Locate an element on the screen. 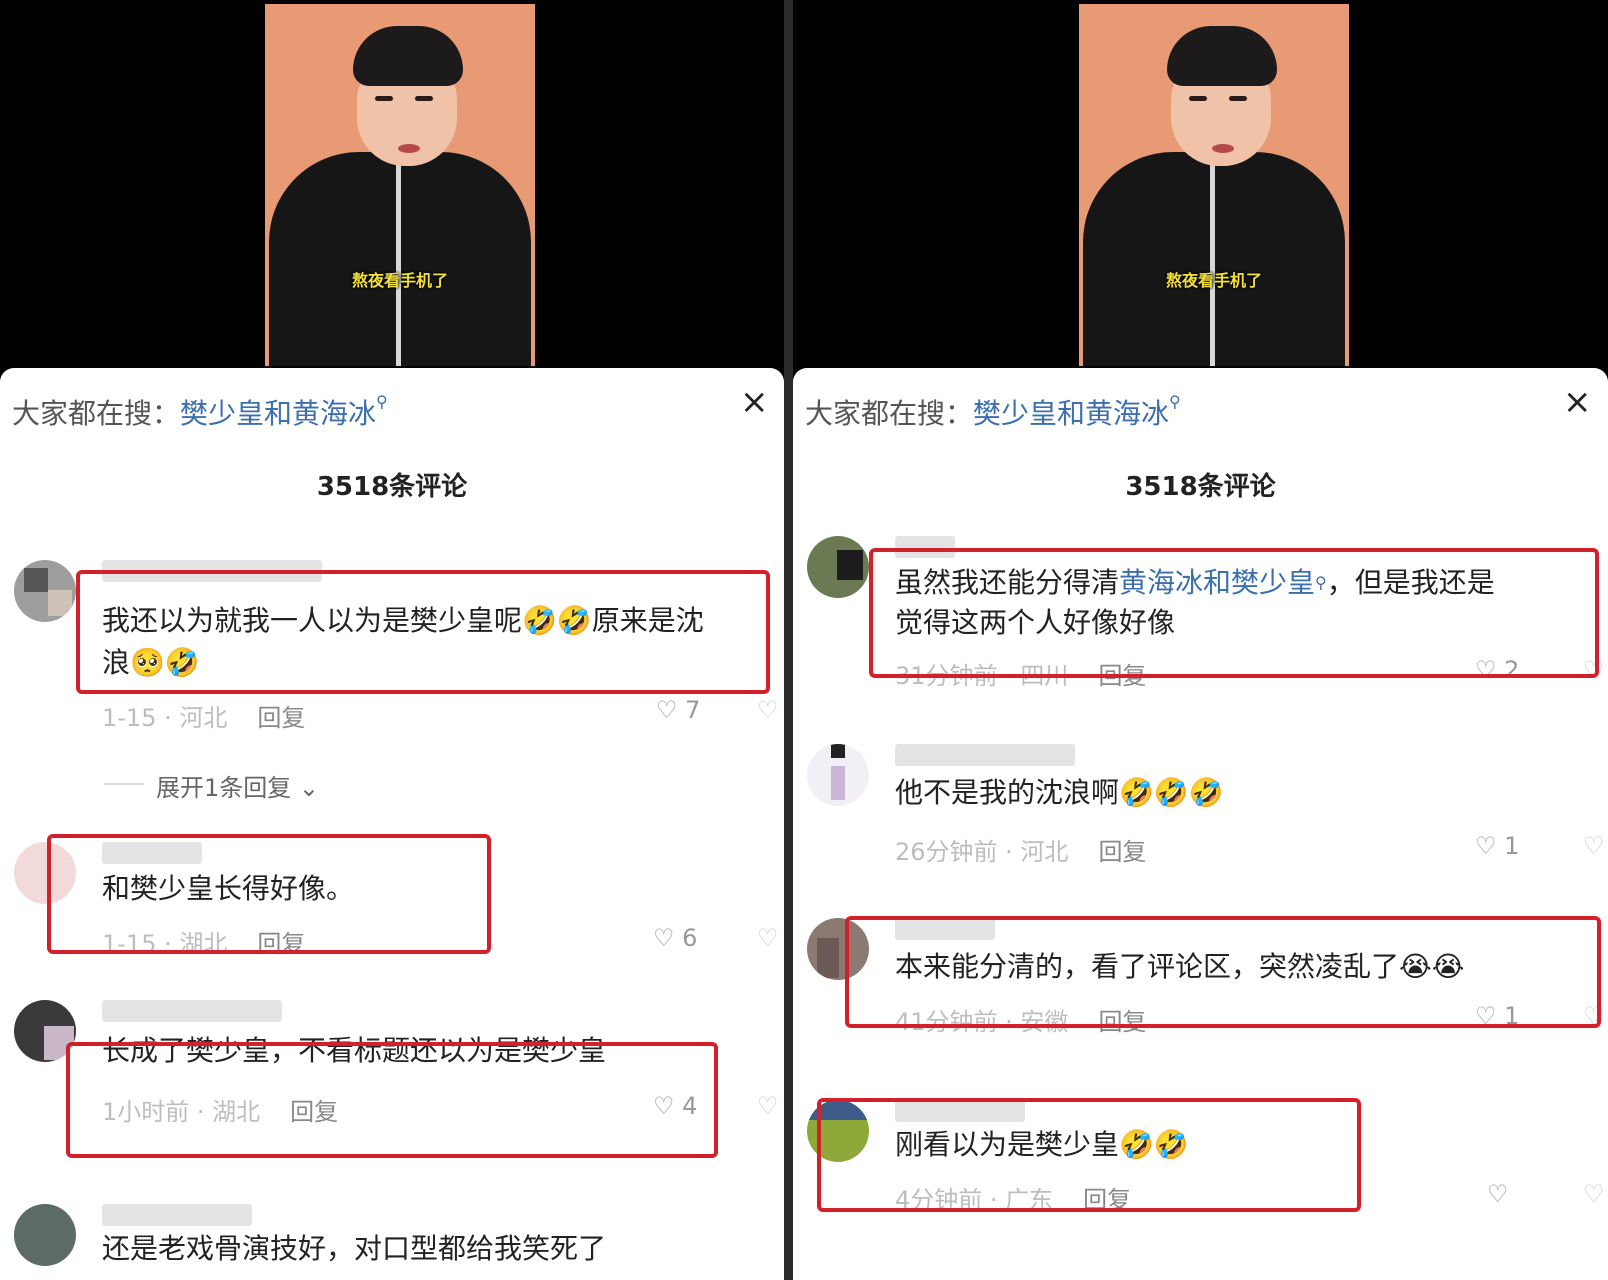  expand-replies-button: 展开1条回复 ⌄ is located at coordinates (237, 785).